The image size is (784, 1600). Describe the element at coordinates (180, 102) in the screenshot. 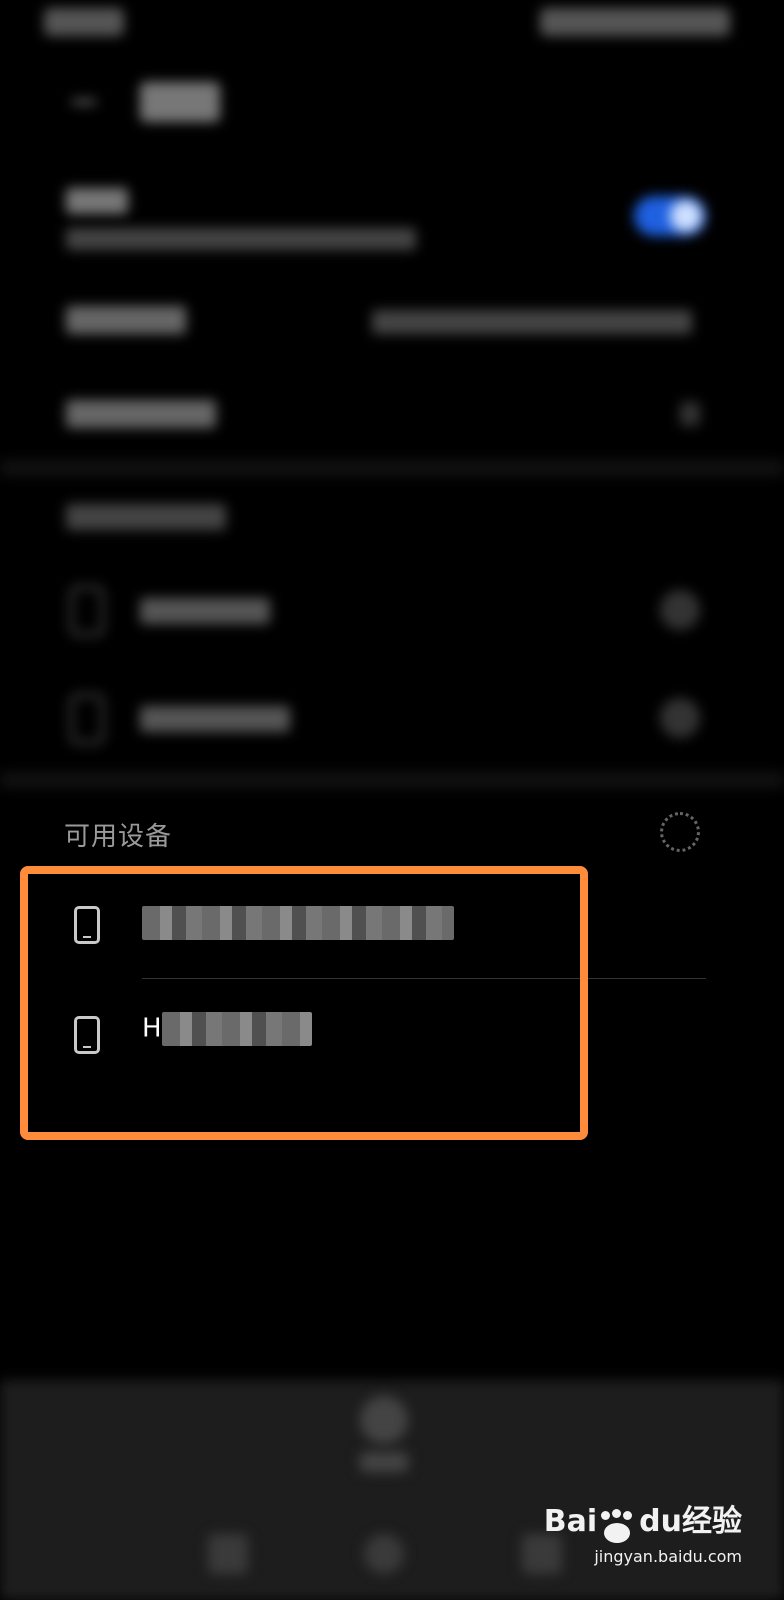

I see `page-title` at that location.